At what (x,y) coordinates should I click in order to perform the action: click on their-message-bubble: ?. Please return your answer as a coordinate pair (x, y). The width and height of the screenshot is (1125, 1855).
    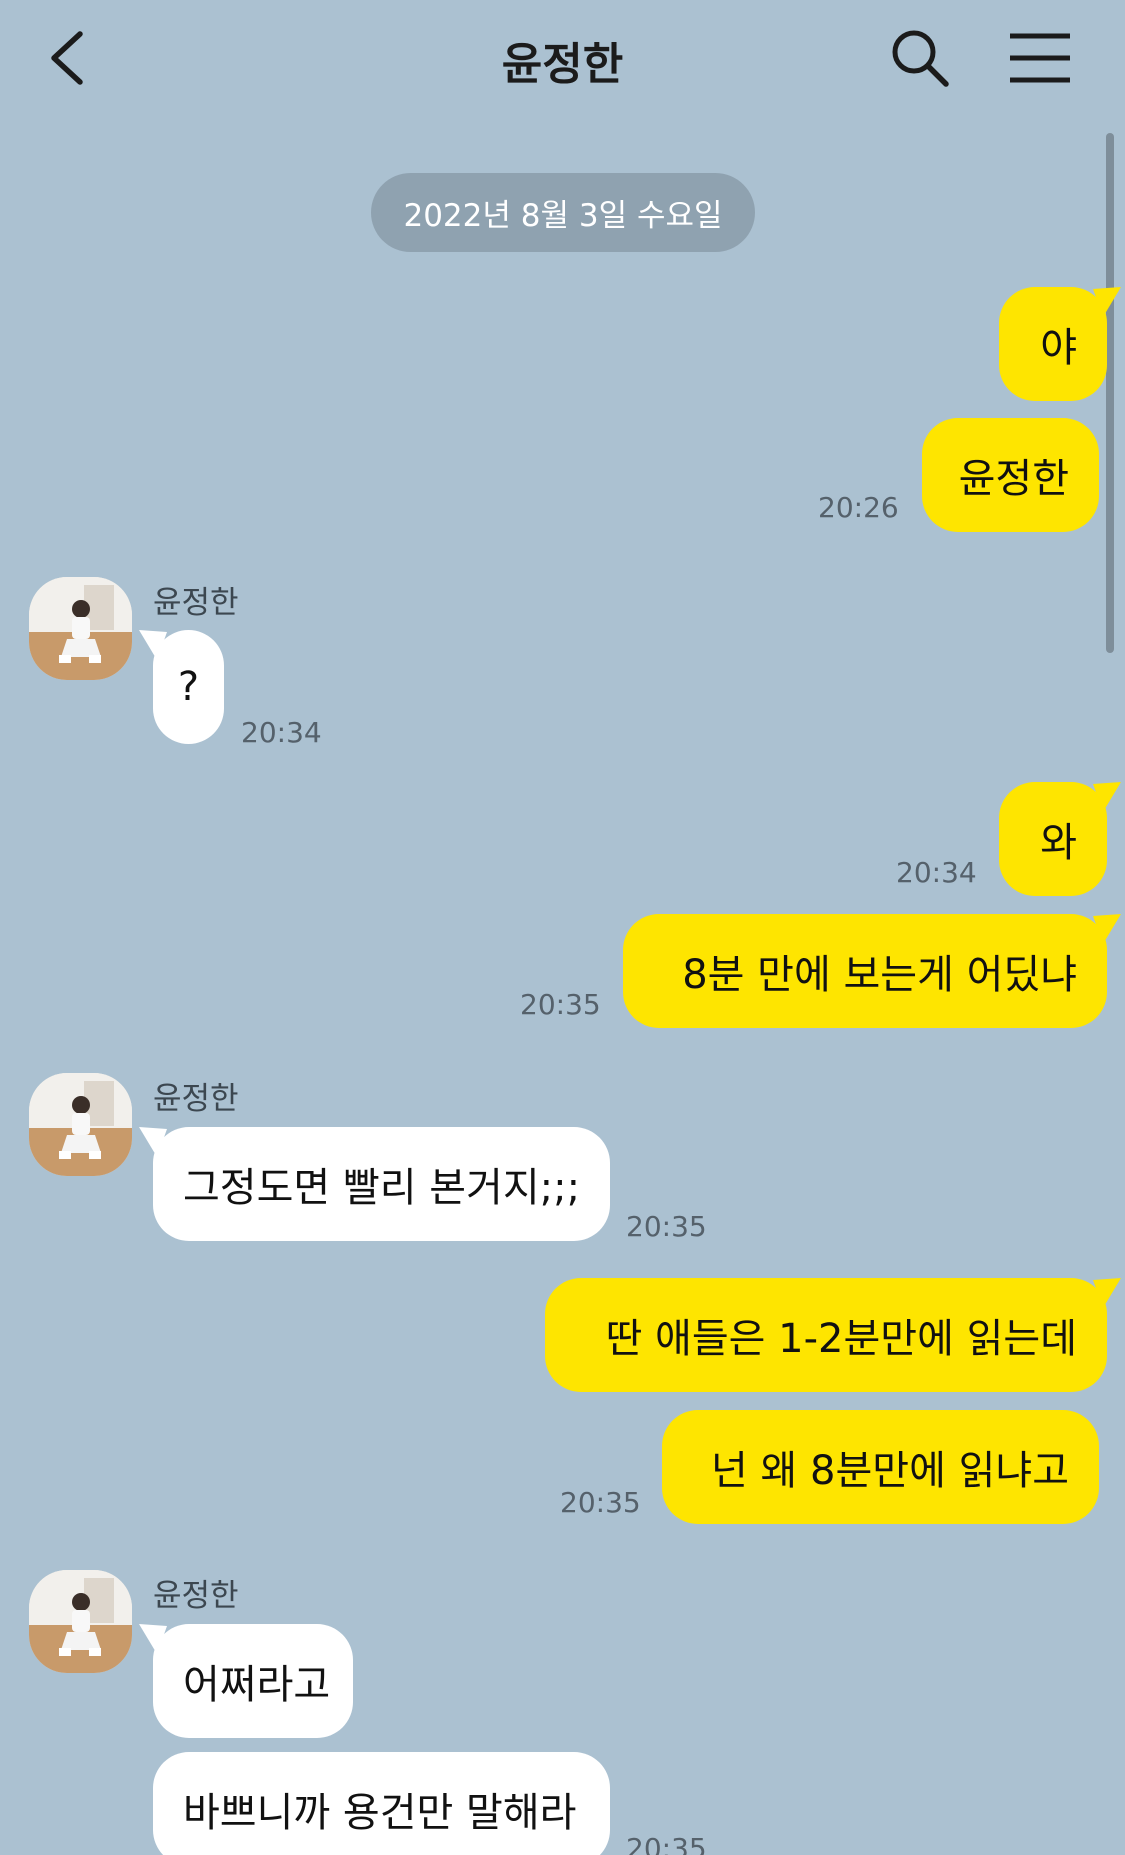
    Looking at the image, I should click on (181, 687).